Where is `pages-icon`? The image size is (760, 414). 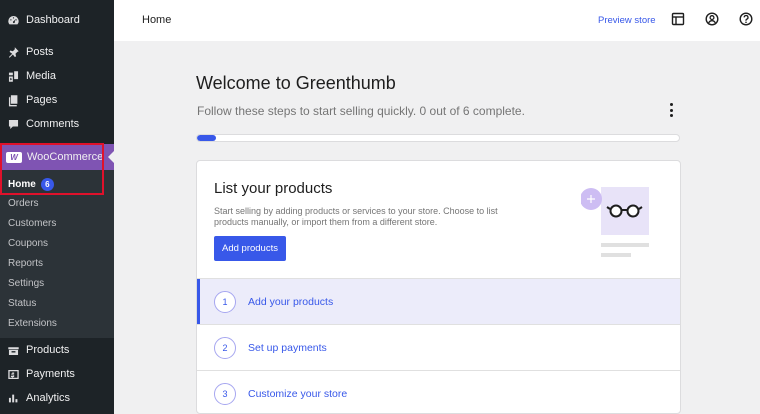 pages-icon is located at coordinates (13, 100).